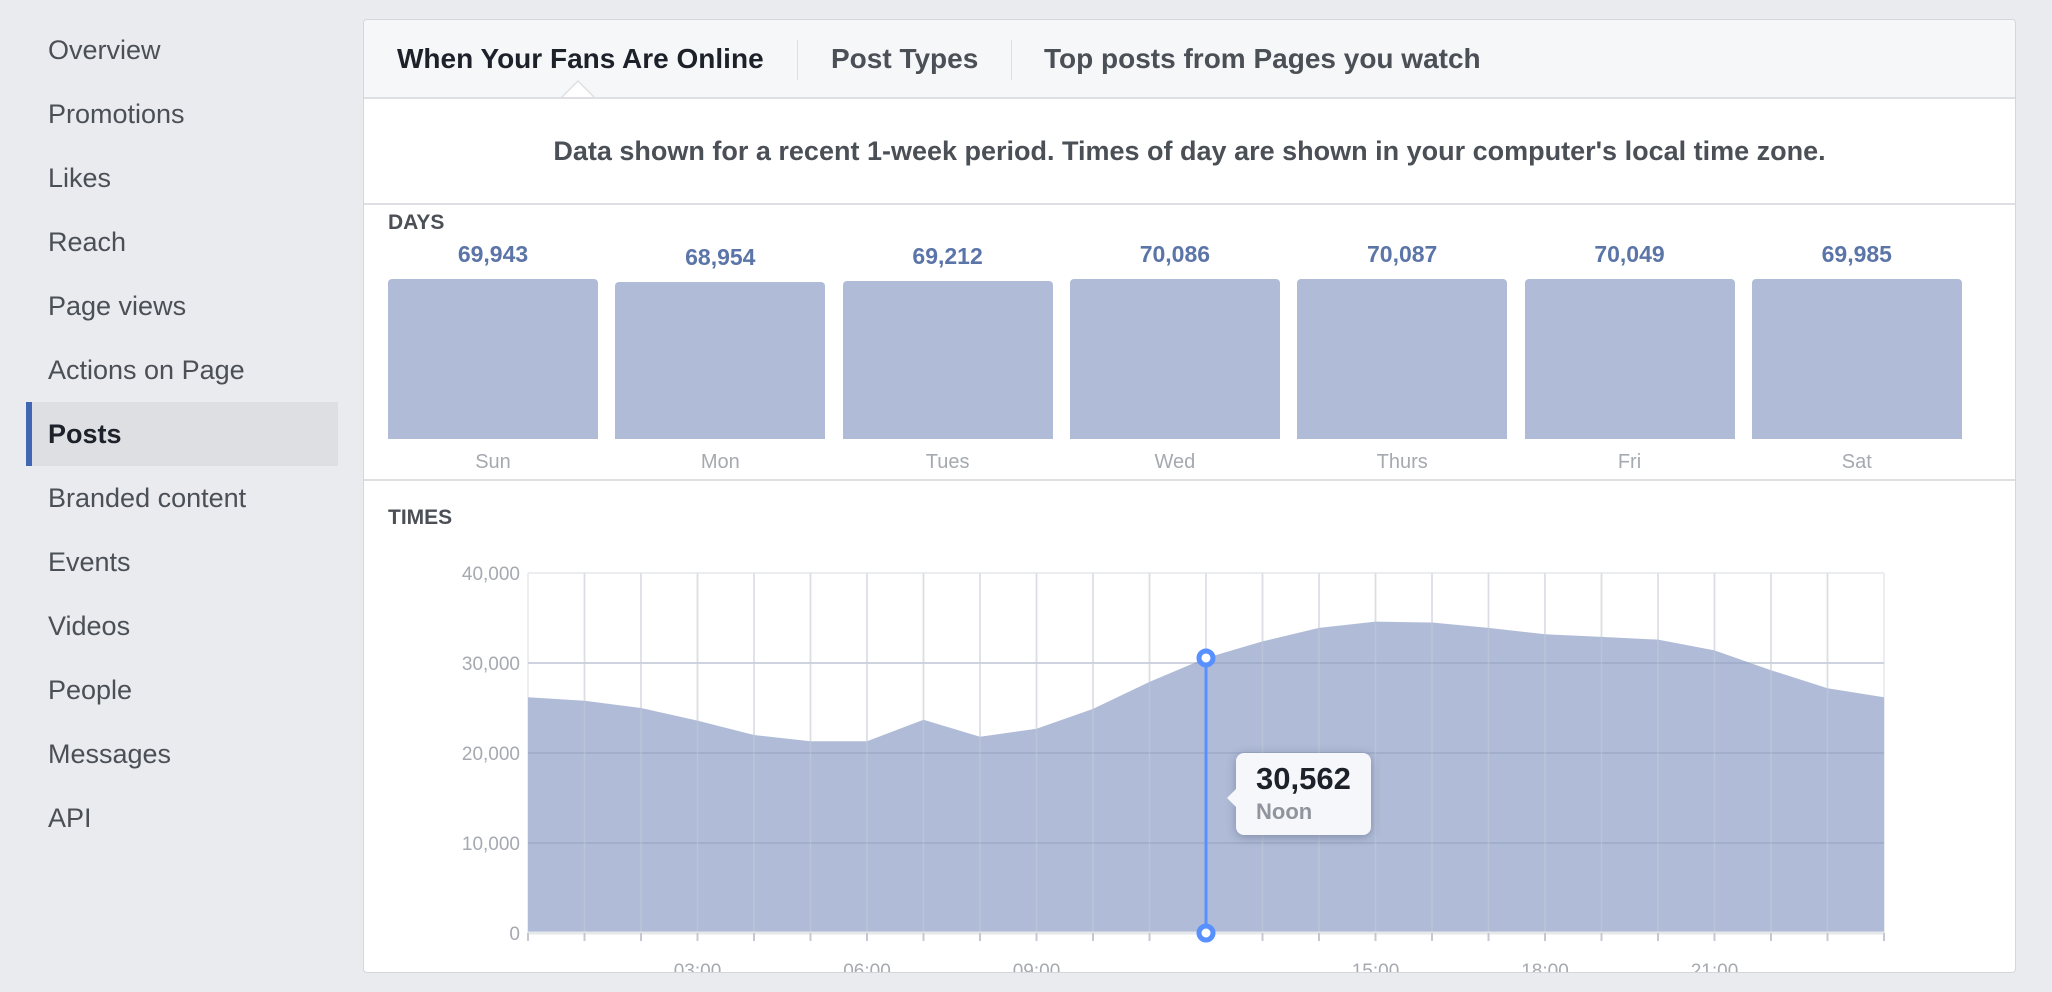 This screenshot has width=2052, height=992. Describe the element at coordinates (491, 754) in the screenshot. I see `y-tick-label: 20,000` at that location.